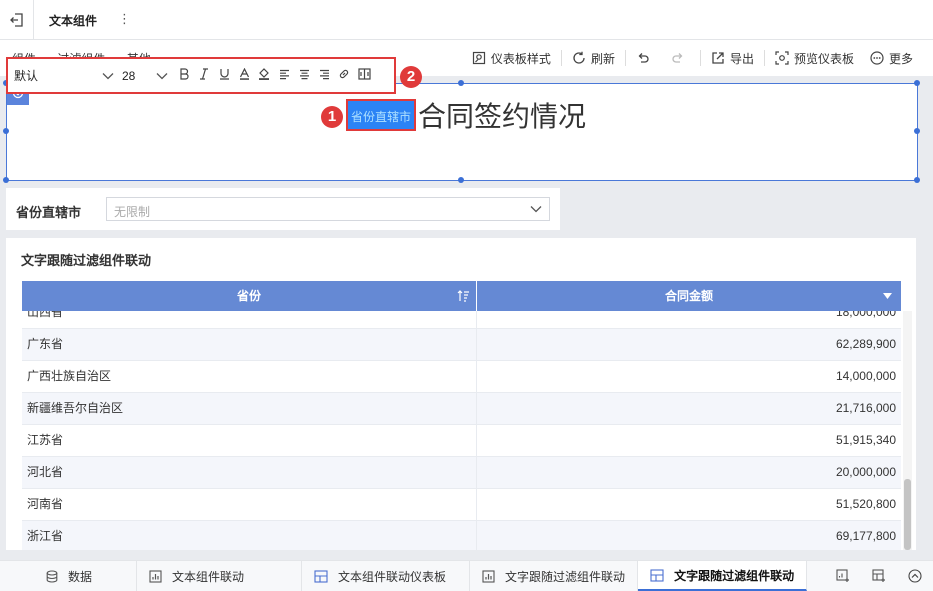  Describe the element at coordinates (907, 430) in the screenshot. I see `table-scrollbar` at that location.